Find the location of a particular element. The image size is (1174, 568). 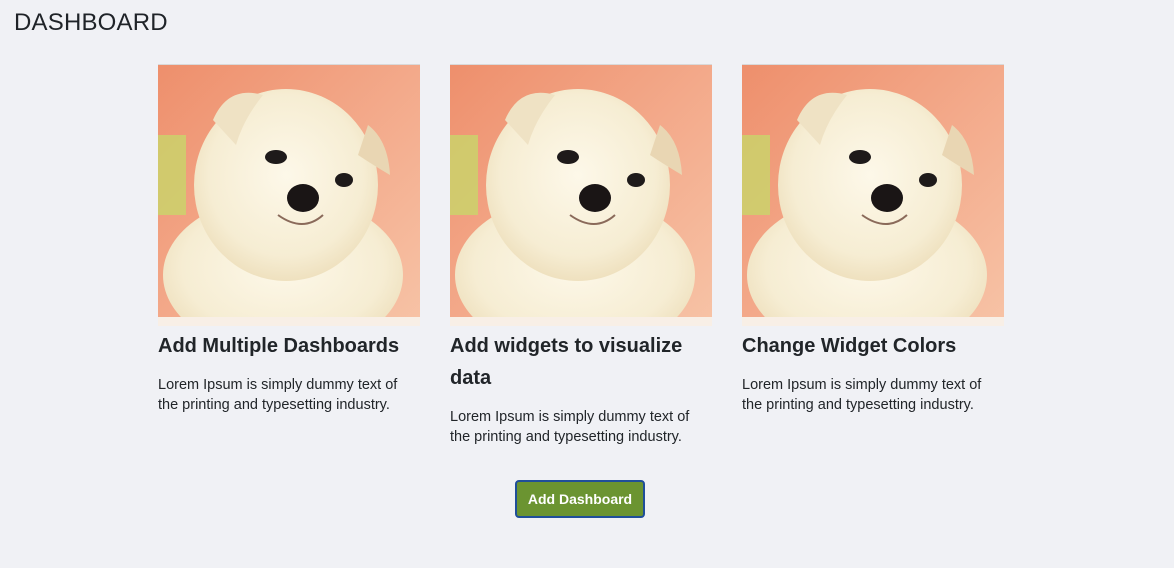

page-title: DASHBOARD is located at coordinates (91, 22).